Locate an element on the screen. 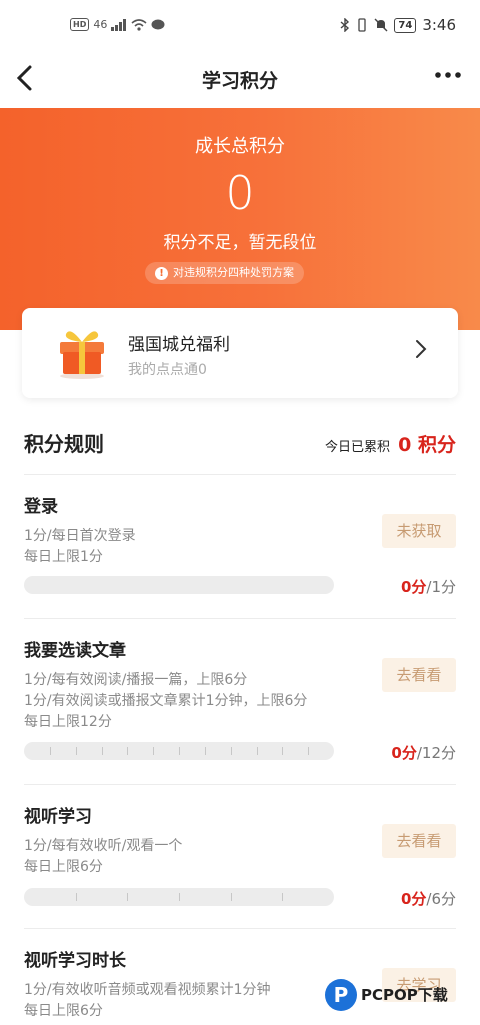 The height and width of the screenshot is (1025, 480). hero-label: 成长总积分 is located at coordinates (240, 146).